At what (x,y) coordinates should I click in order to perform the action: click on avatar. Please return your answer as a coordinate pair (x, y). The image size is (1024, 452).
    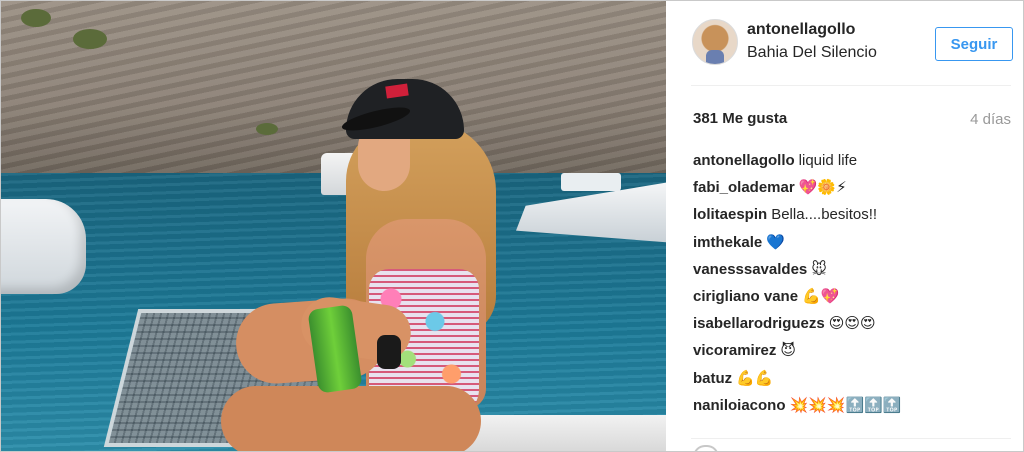
    Looking at the image, I should click on (715, 42).